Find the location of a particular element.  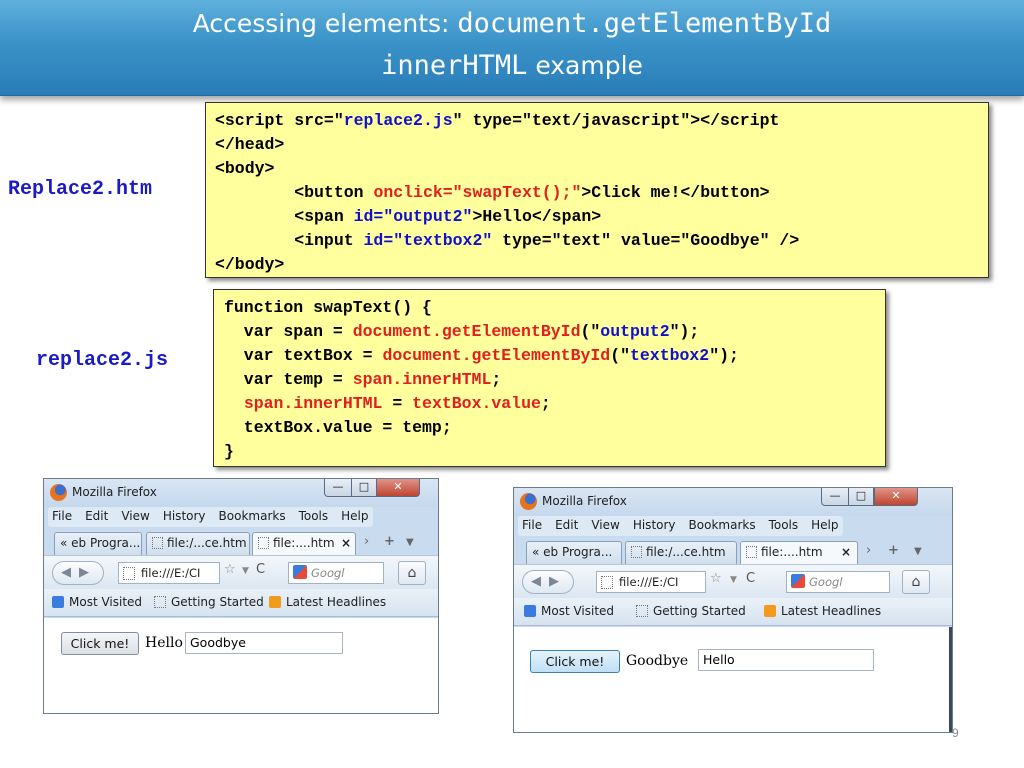

page-content: Click me! Goodbye Hello is located at coordinates (733, 679).